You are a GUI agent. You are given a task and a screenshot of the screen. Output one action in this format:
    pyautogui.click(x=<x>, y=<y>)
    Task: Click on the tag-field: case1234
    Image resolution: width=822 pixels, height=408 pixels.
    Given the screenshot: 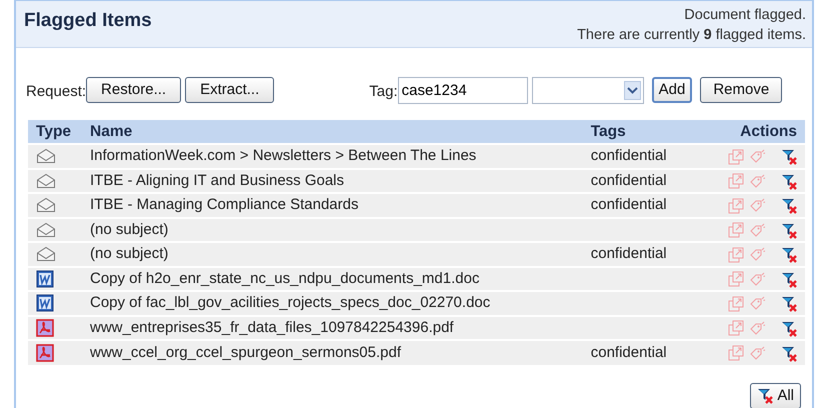 What is the action you would take?
    pyautogui.click(x=463, y=90)
    